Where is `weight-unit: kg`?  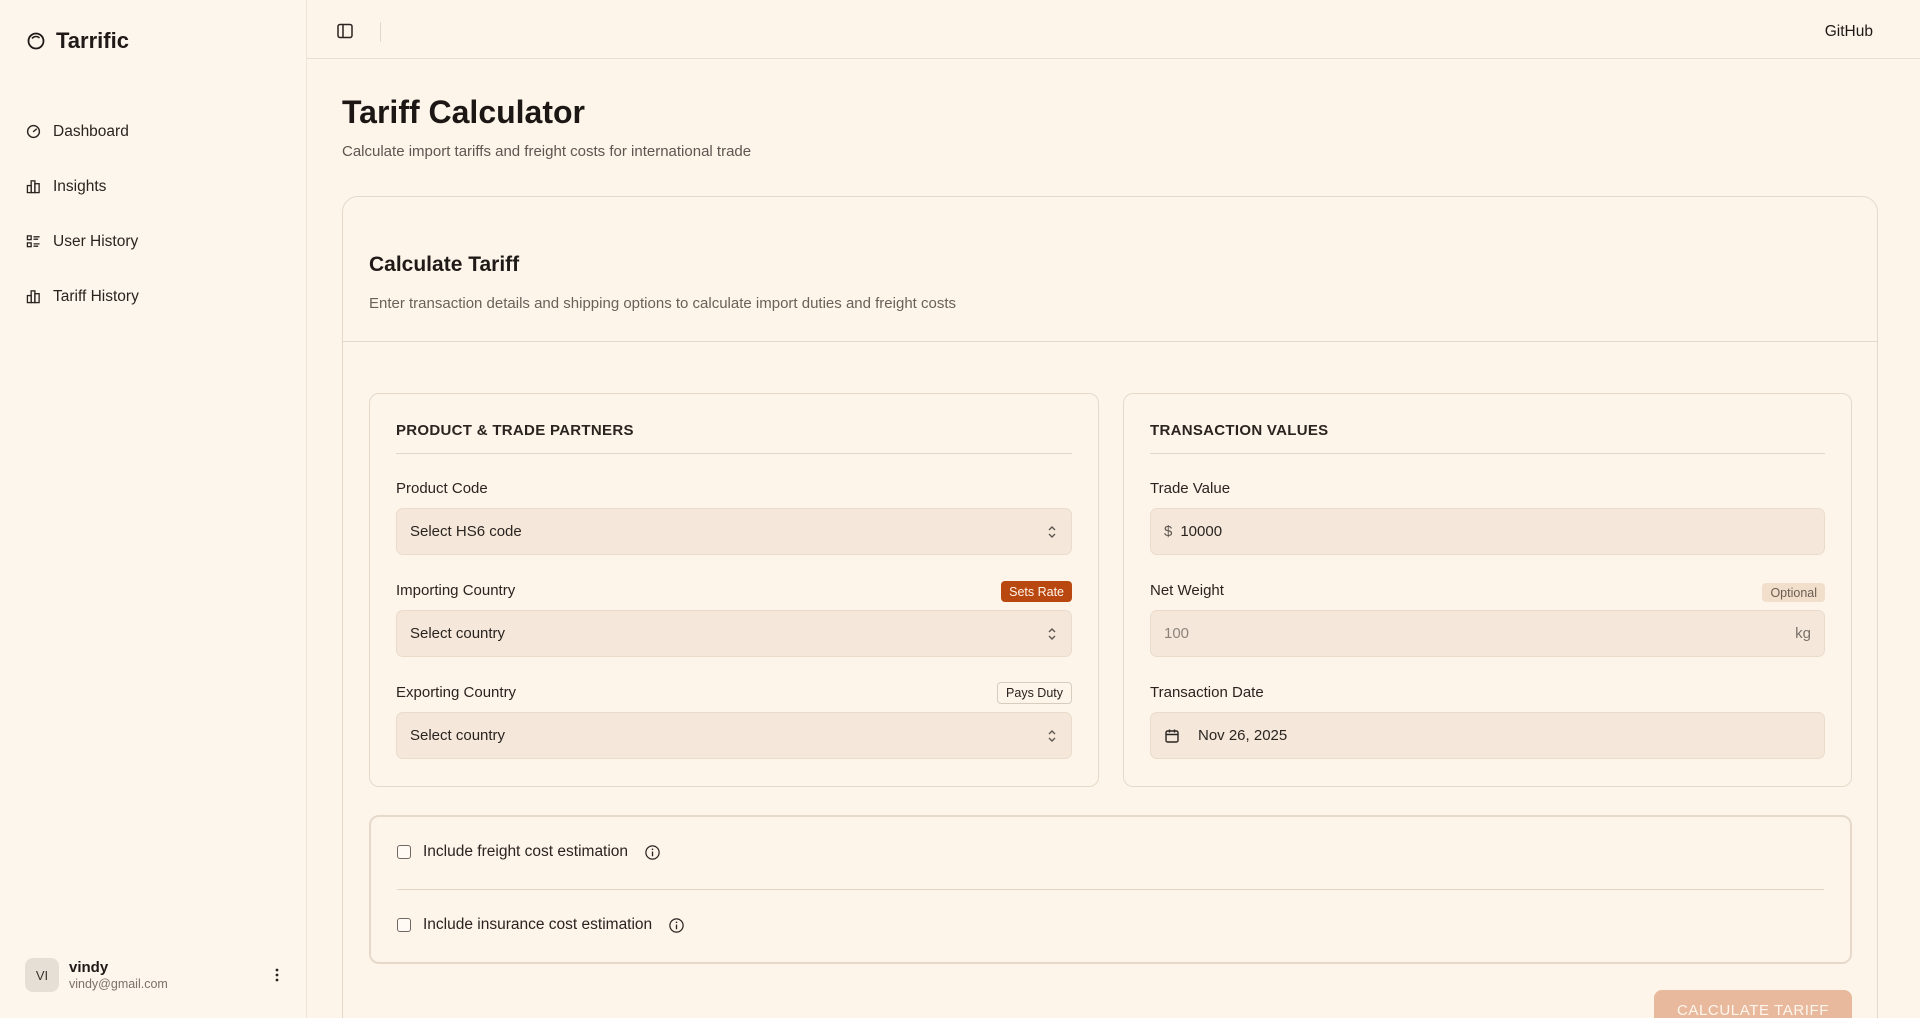
weight-unit: kg is located at coordinates (1803, 633).